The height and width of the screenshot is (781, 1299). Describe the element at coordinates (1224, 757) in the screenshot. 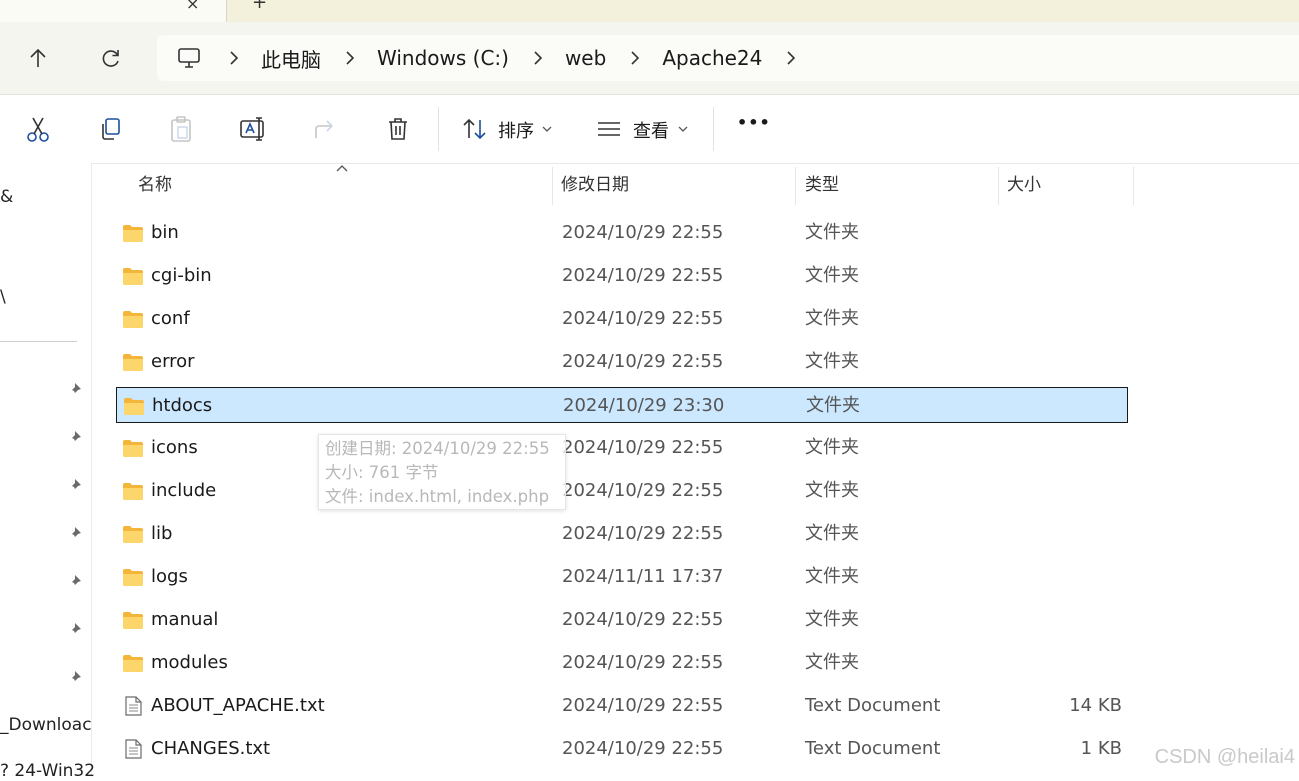

I see `watermark: CSDN @heilai4` at that location.